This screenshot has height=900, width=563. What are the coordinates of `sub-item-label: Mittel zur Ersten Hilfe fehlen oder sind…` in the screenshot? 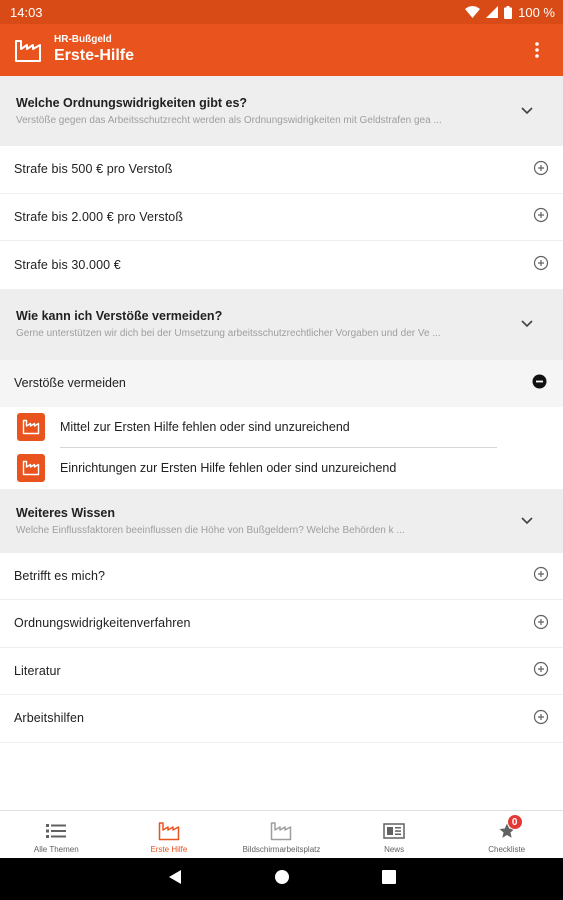 It's located at (205, 427).